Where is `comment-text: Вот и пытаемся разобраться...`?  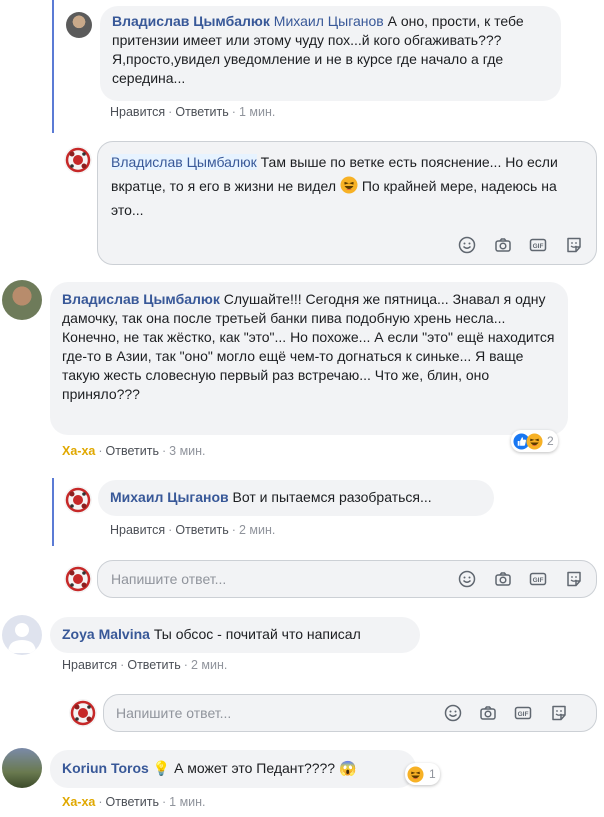
comment-text: Вот и пытаемся разобраться... is located at coordinates (332, 497).